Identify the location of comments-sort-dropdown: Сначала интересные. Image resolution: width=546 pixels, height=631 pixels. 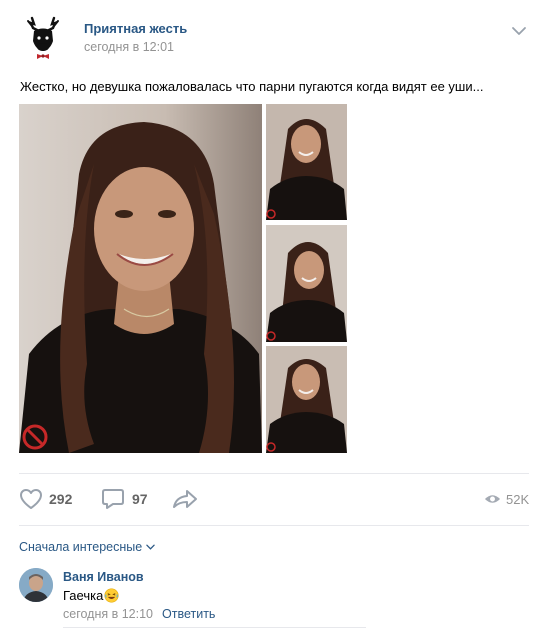
(87, 547).